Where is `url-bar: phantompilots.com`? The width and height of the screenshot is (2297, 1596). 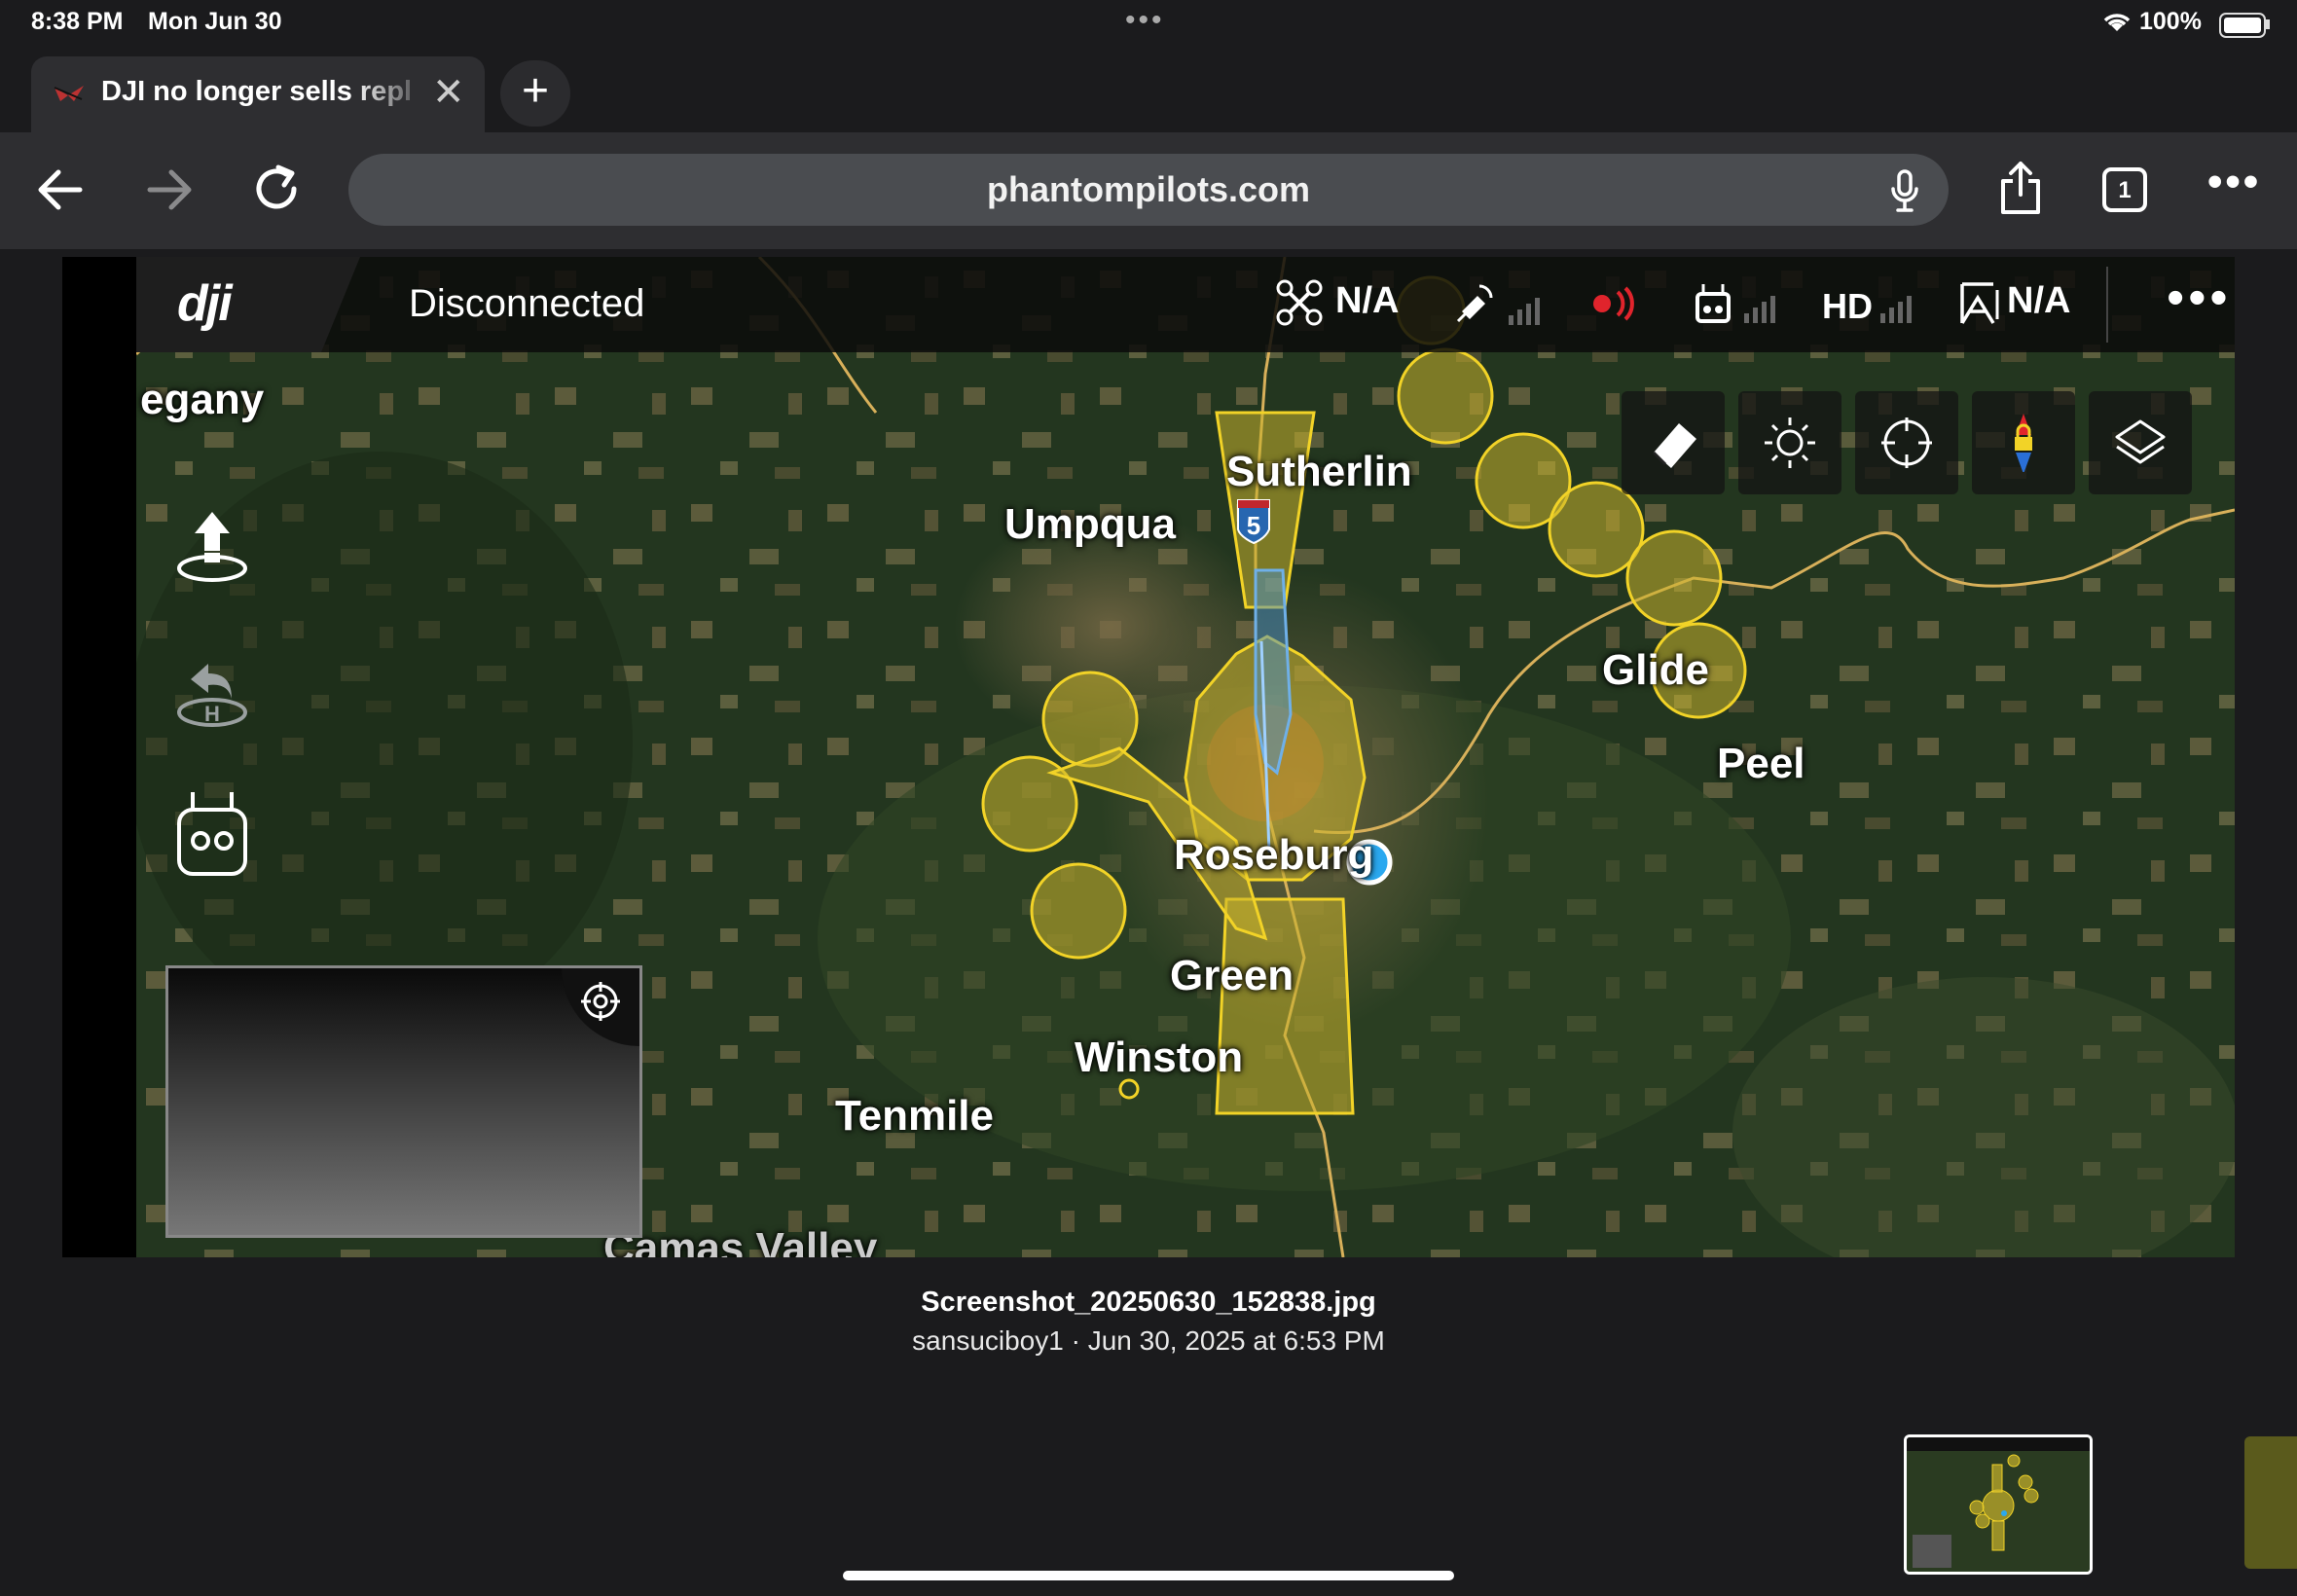 url-bar: phantompilots.com is located at coordinates (1148, 190).